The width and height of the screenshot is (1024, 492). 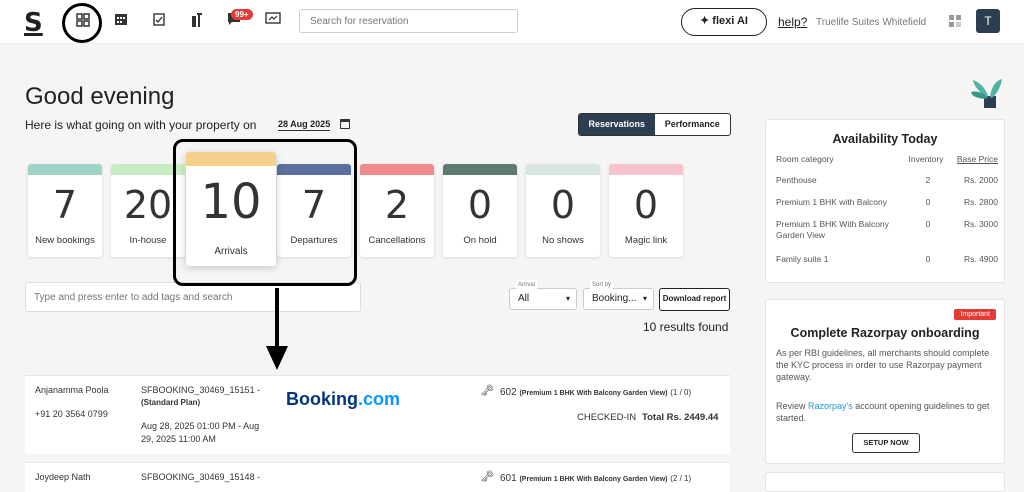 I want to click on razorpay-title: Complete Razorpay onboarding, so click(x=885, y=333).